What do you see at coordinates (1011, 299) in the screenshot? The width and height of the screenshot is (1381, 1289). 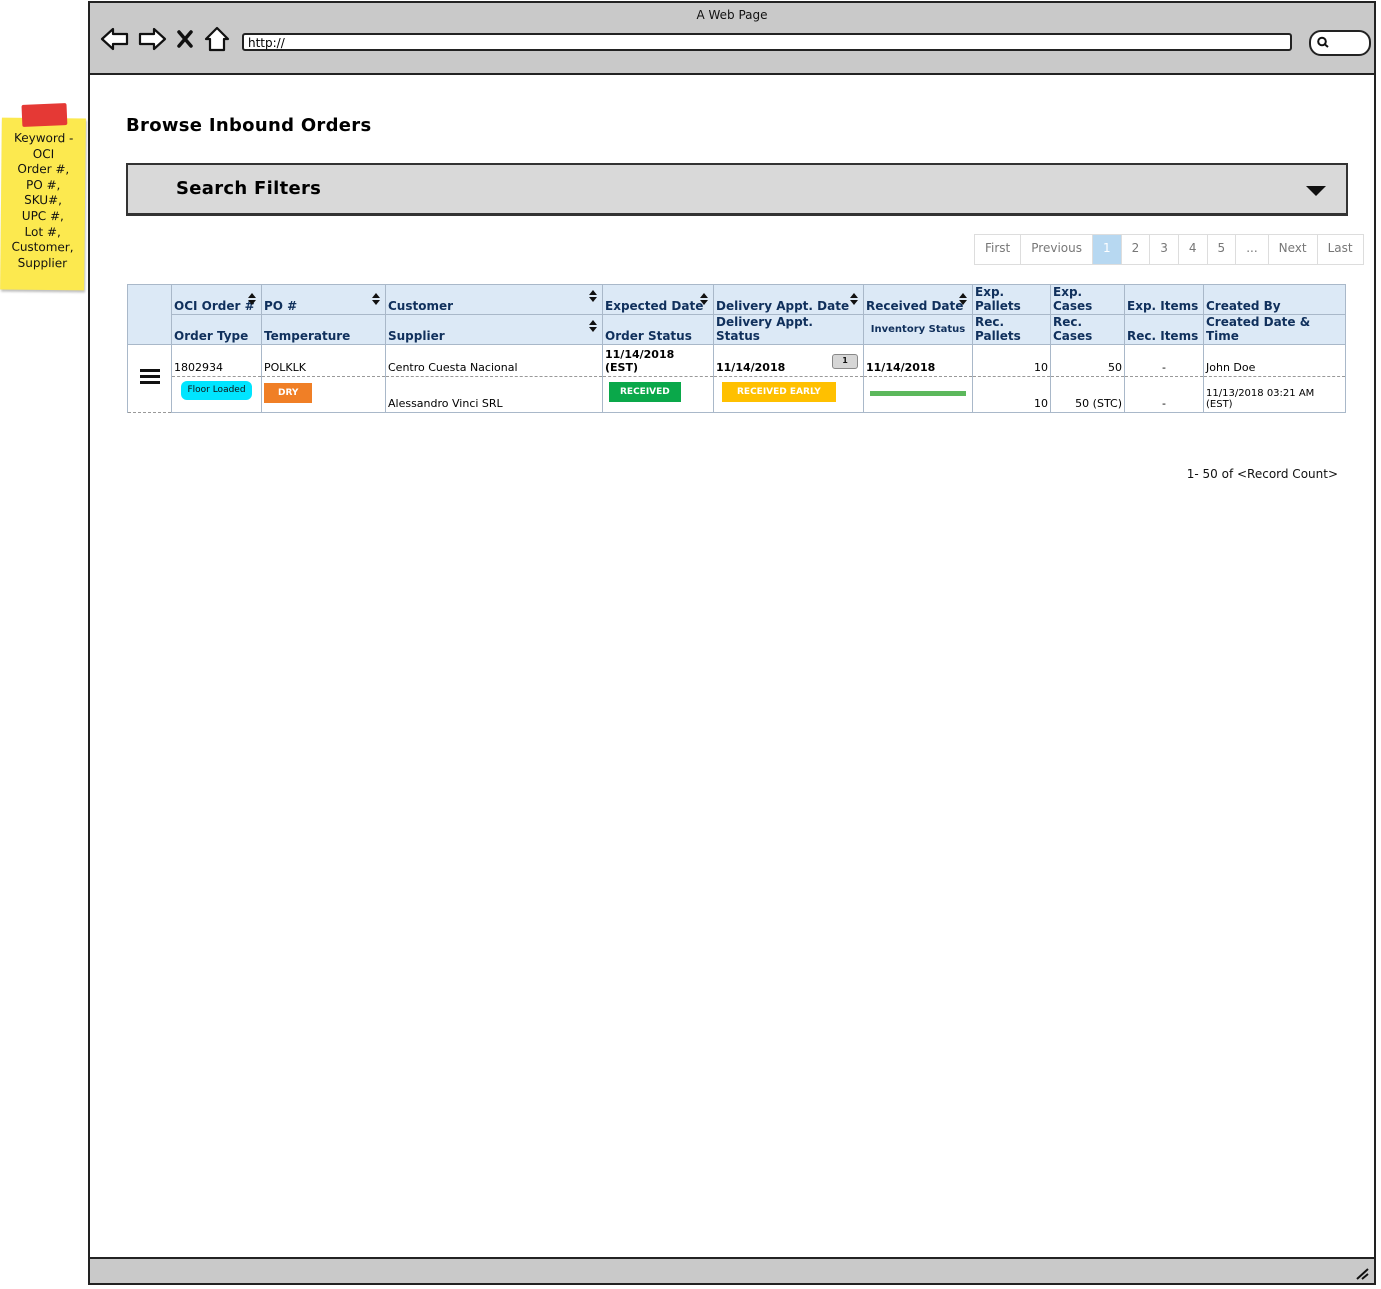 I see `column-header-exp-pallets: Exp. Pallets` at bounding box center [1011, 299].